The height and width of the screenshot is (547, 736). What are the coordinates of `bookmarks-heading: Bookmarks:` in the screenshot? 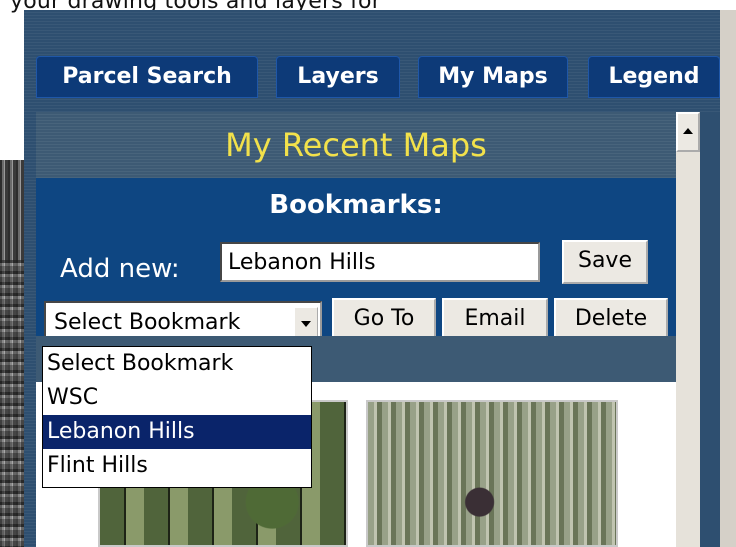 It's located at (356, 205).